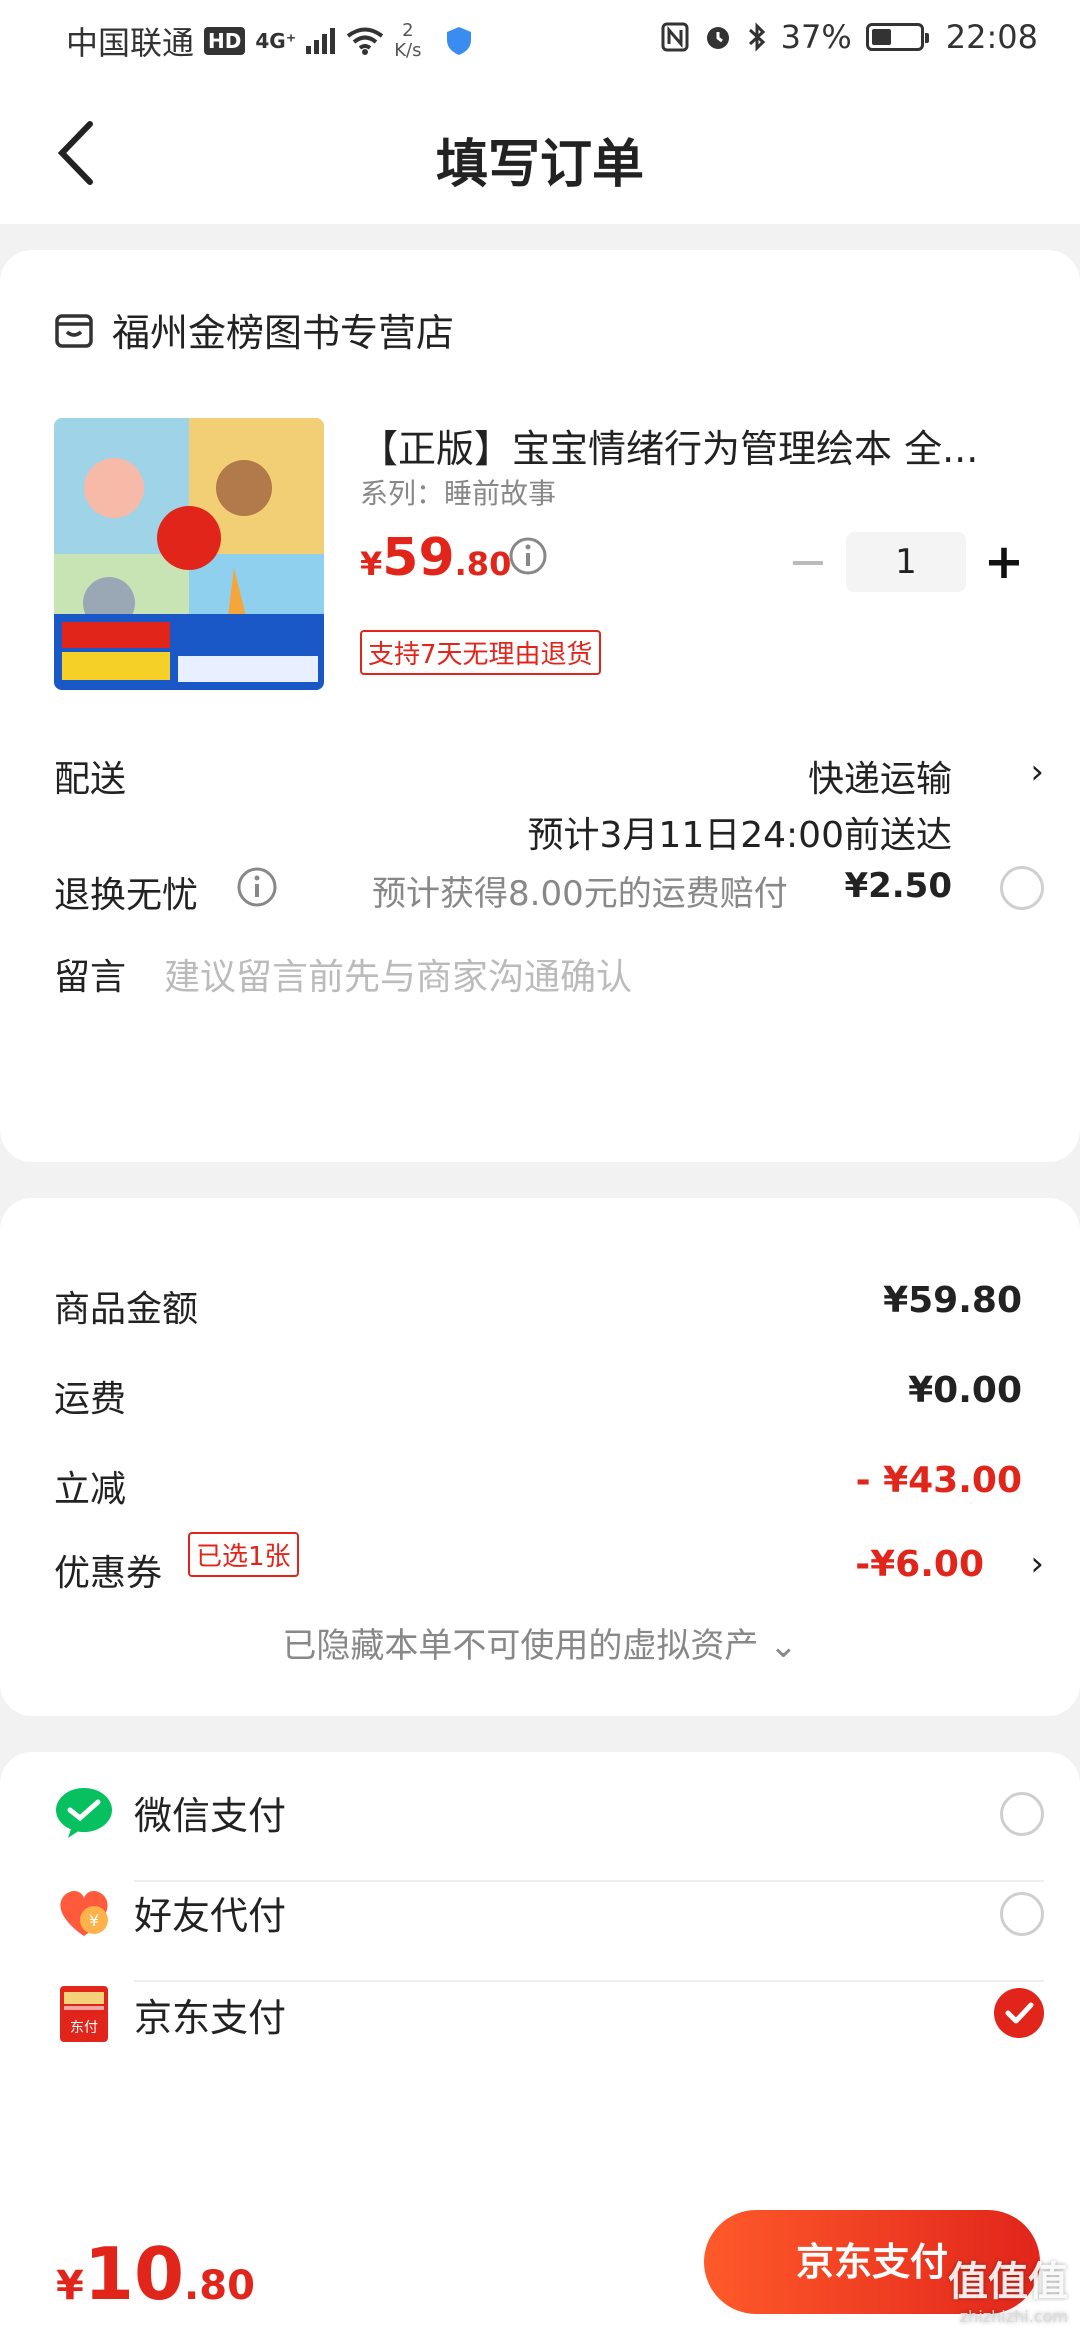  I want to click on product-image, so click(189, 554).